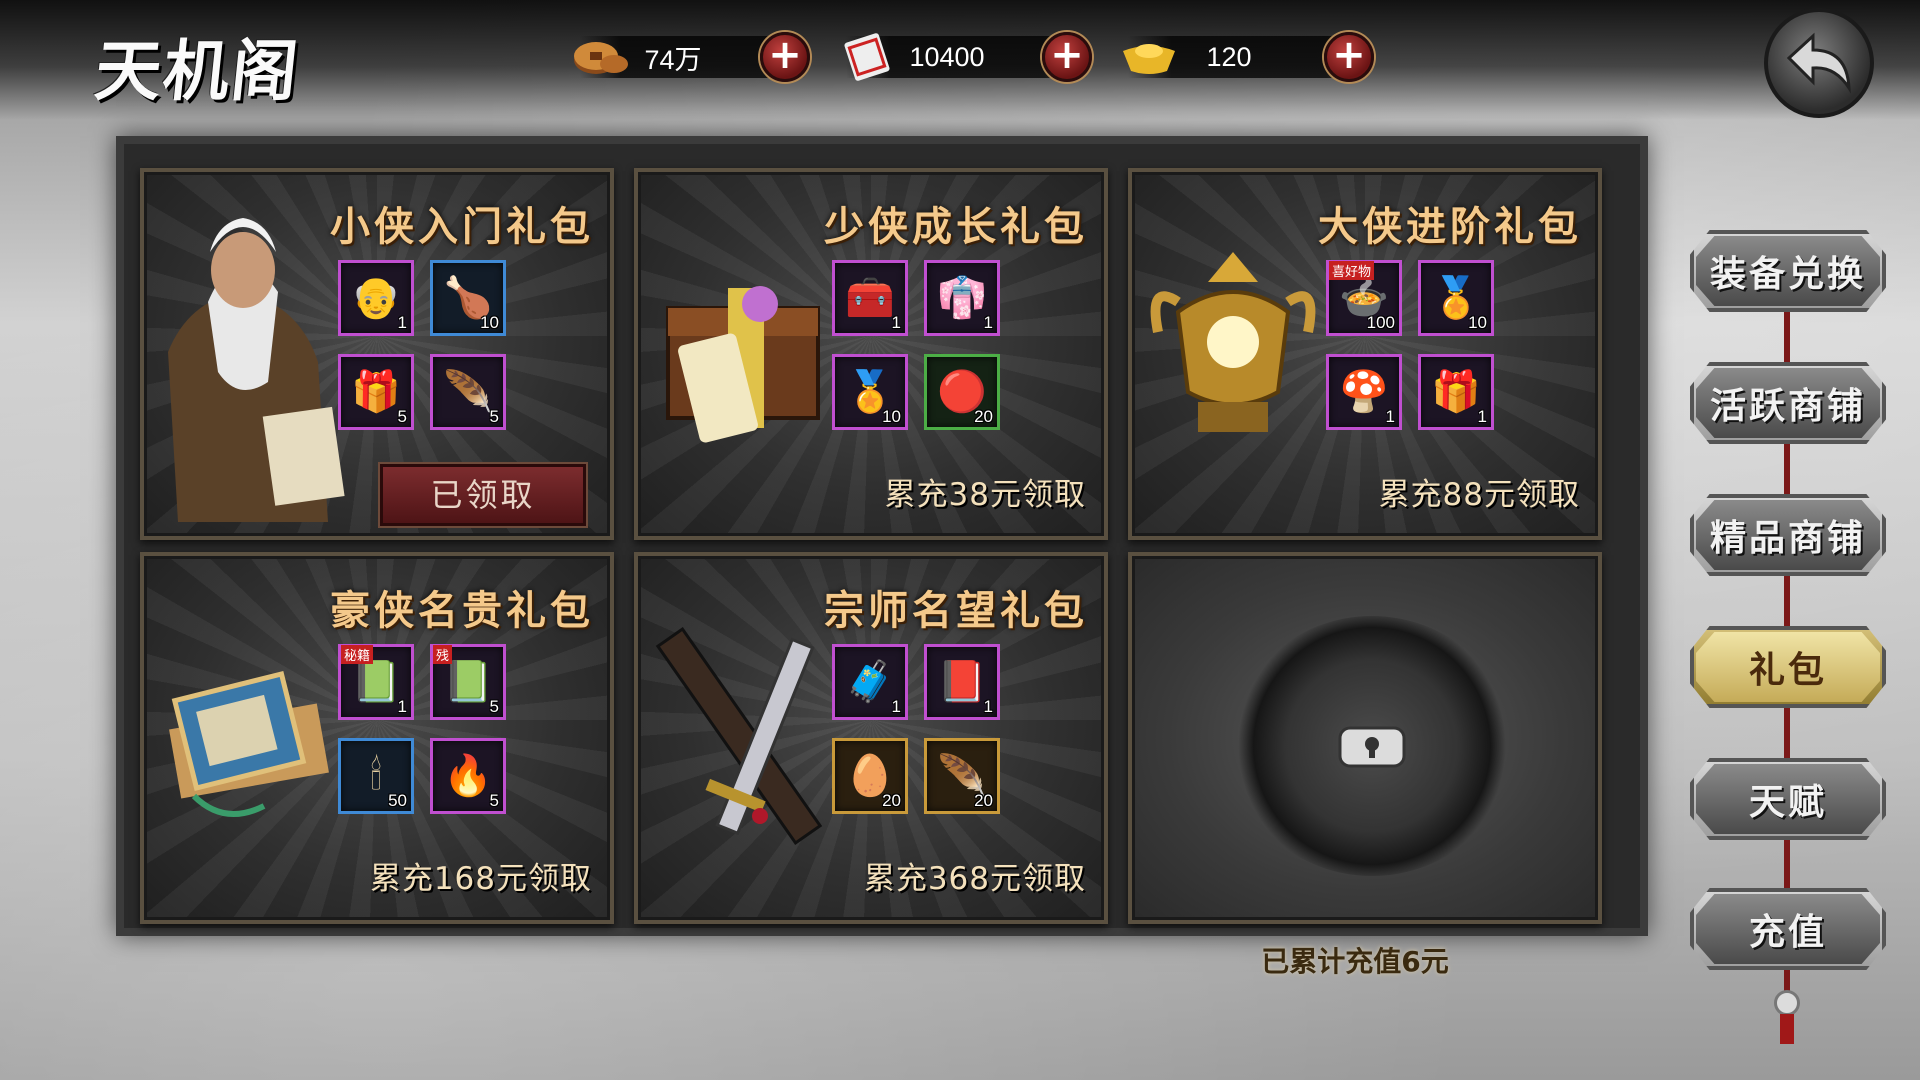 The height and width of the screenshot is (1080, 1920). Describe the element at coordinates (922, 729) in the screenshot. I see `pack-items: 🧳 1 📕 1 🥚 20 🪶 20` at that location.